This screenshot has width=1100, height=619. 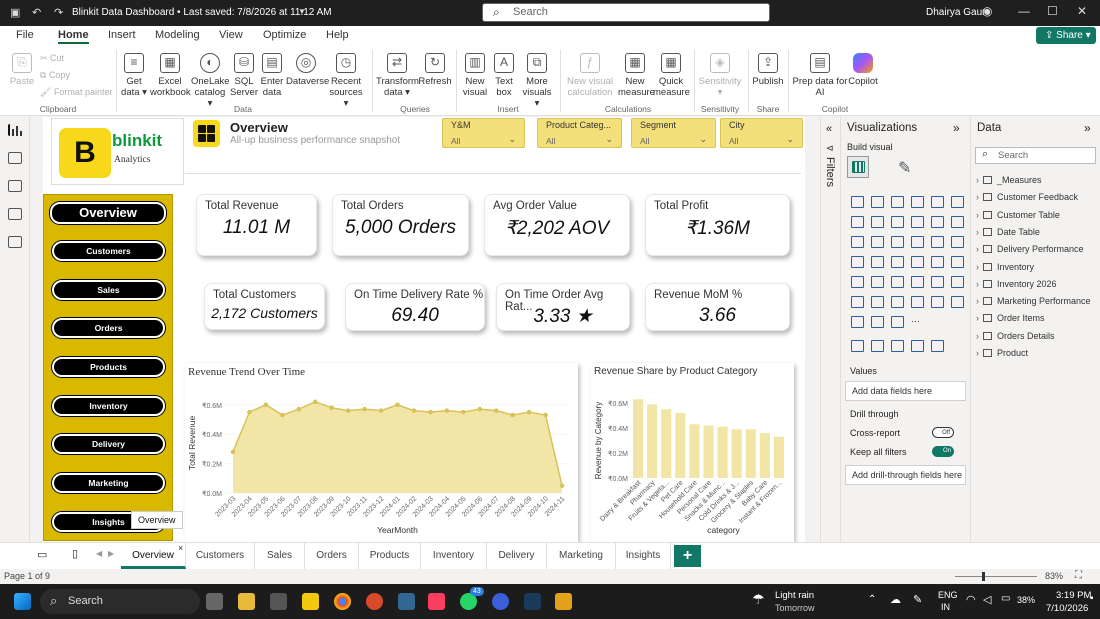 I want to click on page-tab-overview: Overview, so click(x=153, y=556).